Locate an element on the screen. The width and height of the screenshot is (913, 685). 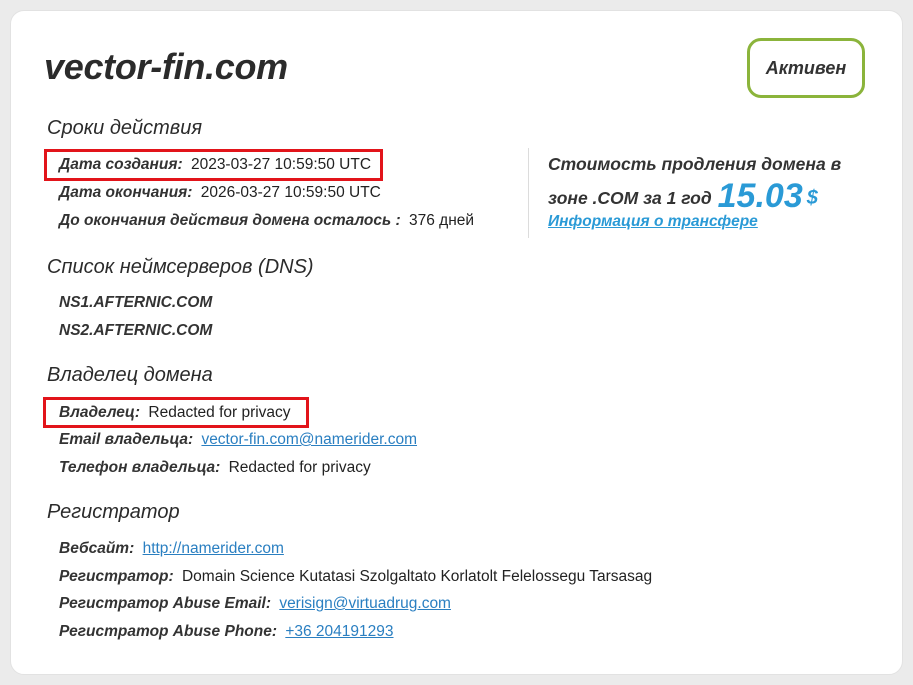
status-badge: Активен is located at coordinates (806, 68).